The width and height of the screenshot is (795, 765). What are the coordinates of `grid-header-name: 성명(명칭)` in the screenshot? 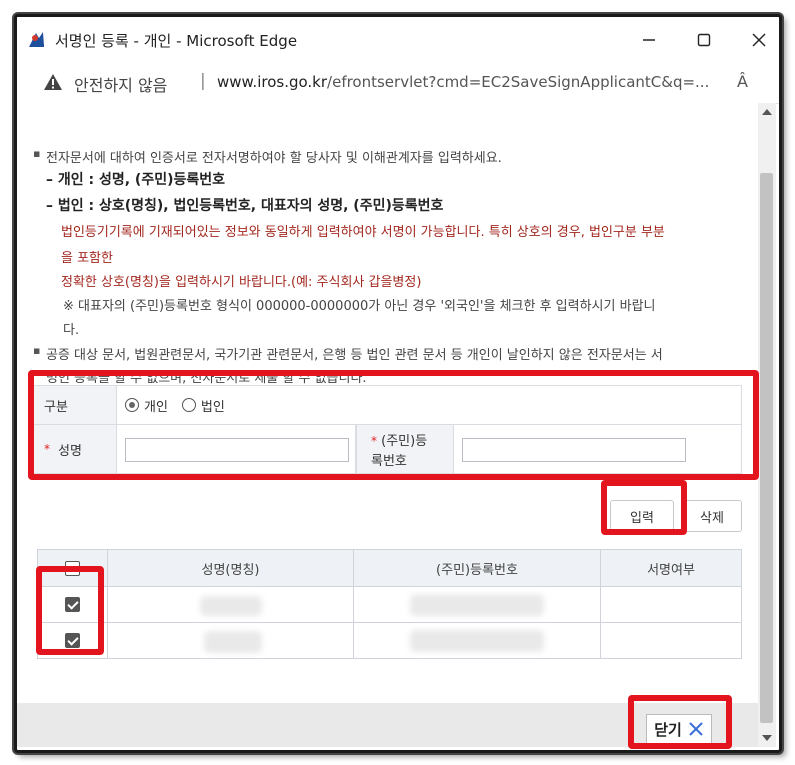 It's located at (230, 568).